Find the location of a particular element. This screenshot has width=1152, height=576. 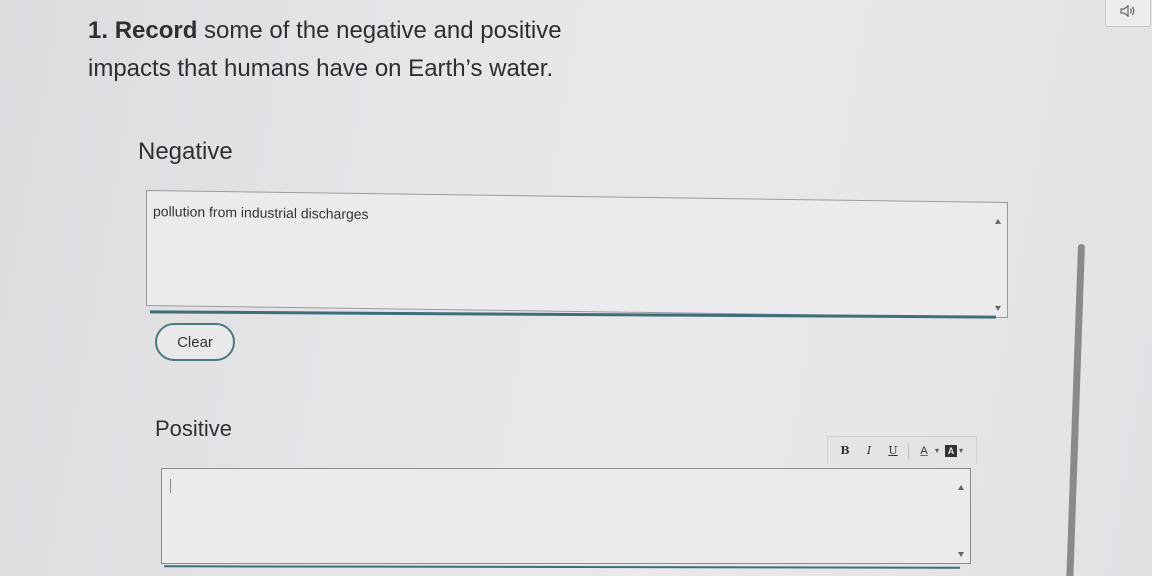

text-to-speech-button is located at coordinates (1128, 13).